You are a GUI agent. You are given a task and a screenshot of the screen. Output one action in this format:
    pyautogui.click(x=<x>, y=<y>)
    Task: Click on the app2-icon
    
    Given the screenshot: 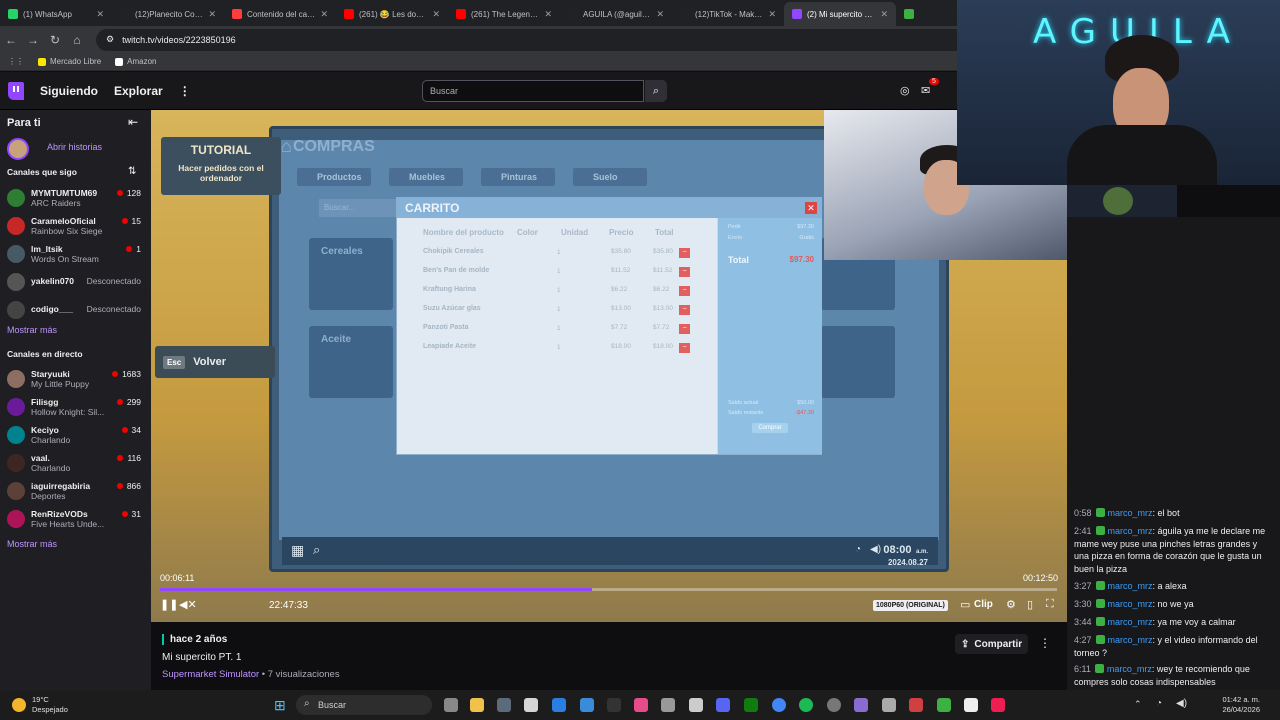 What is the action you would take?
    pyautogui.click(x=861, y=705)
    